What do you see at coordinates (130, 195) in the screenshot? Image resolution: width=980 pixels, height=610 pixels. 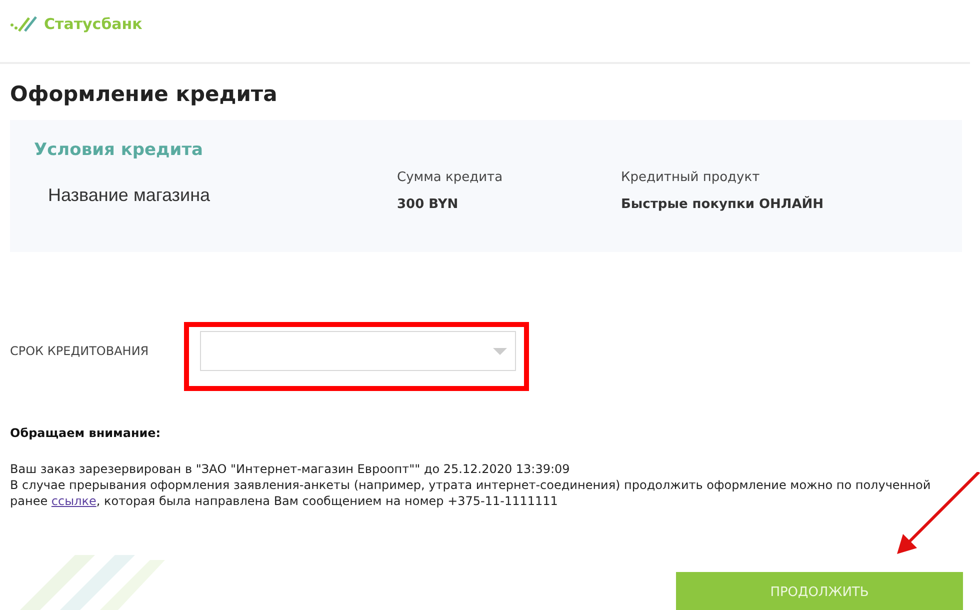 I see `store-name: Название магазина` at bounding box center [130, 195].